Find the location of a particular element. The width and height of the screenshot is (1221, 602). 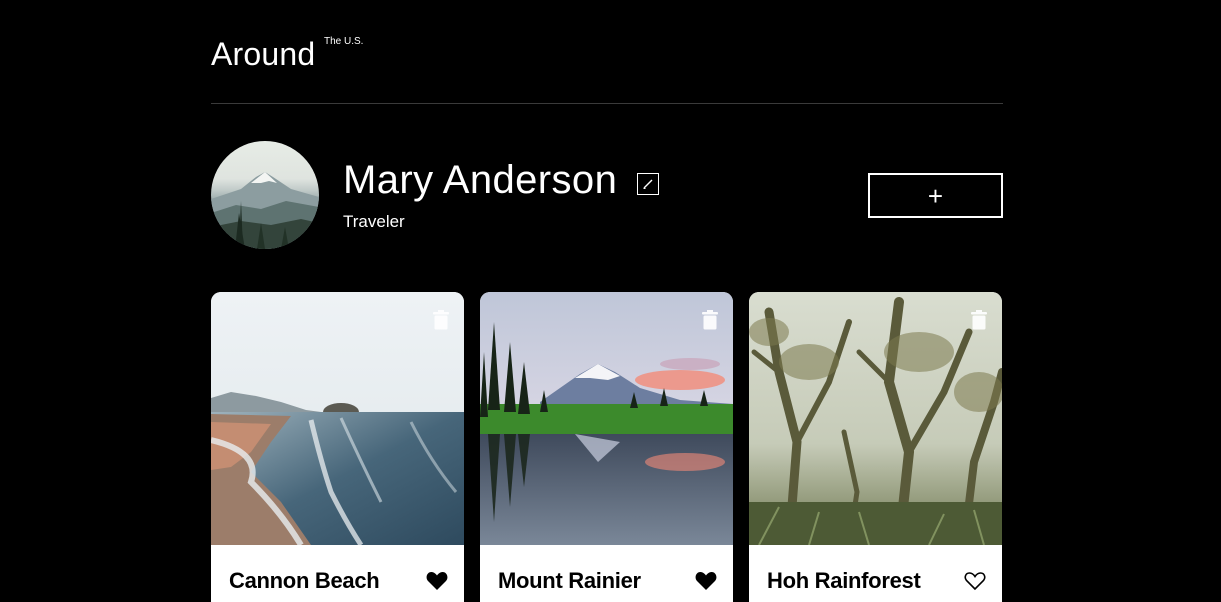

mountain-lake-image is located at coordinates (606, 418).